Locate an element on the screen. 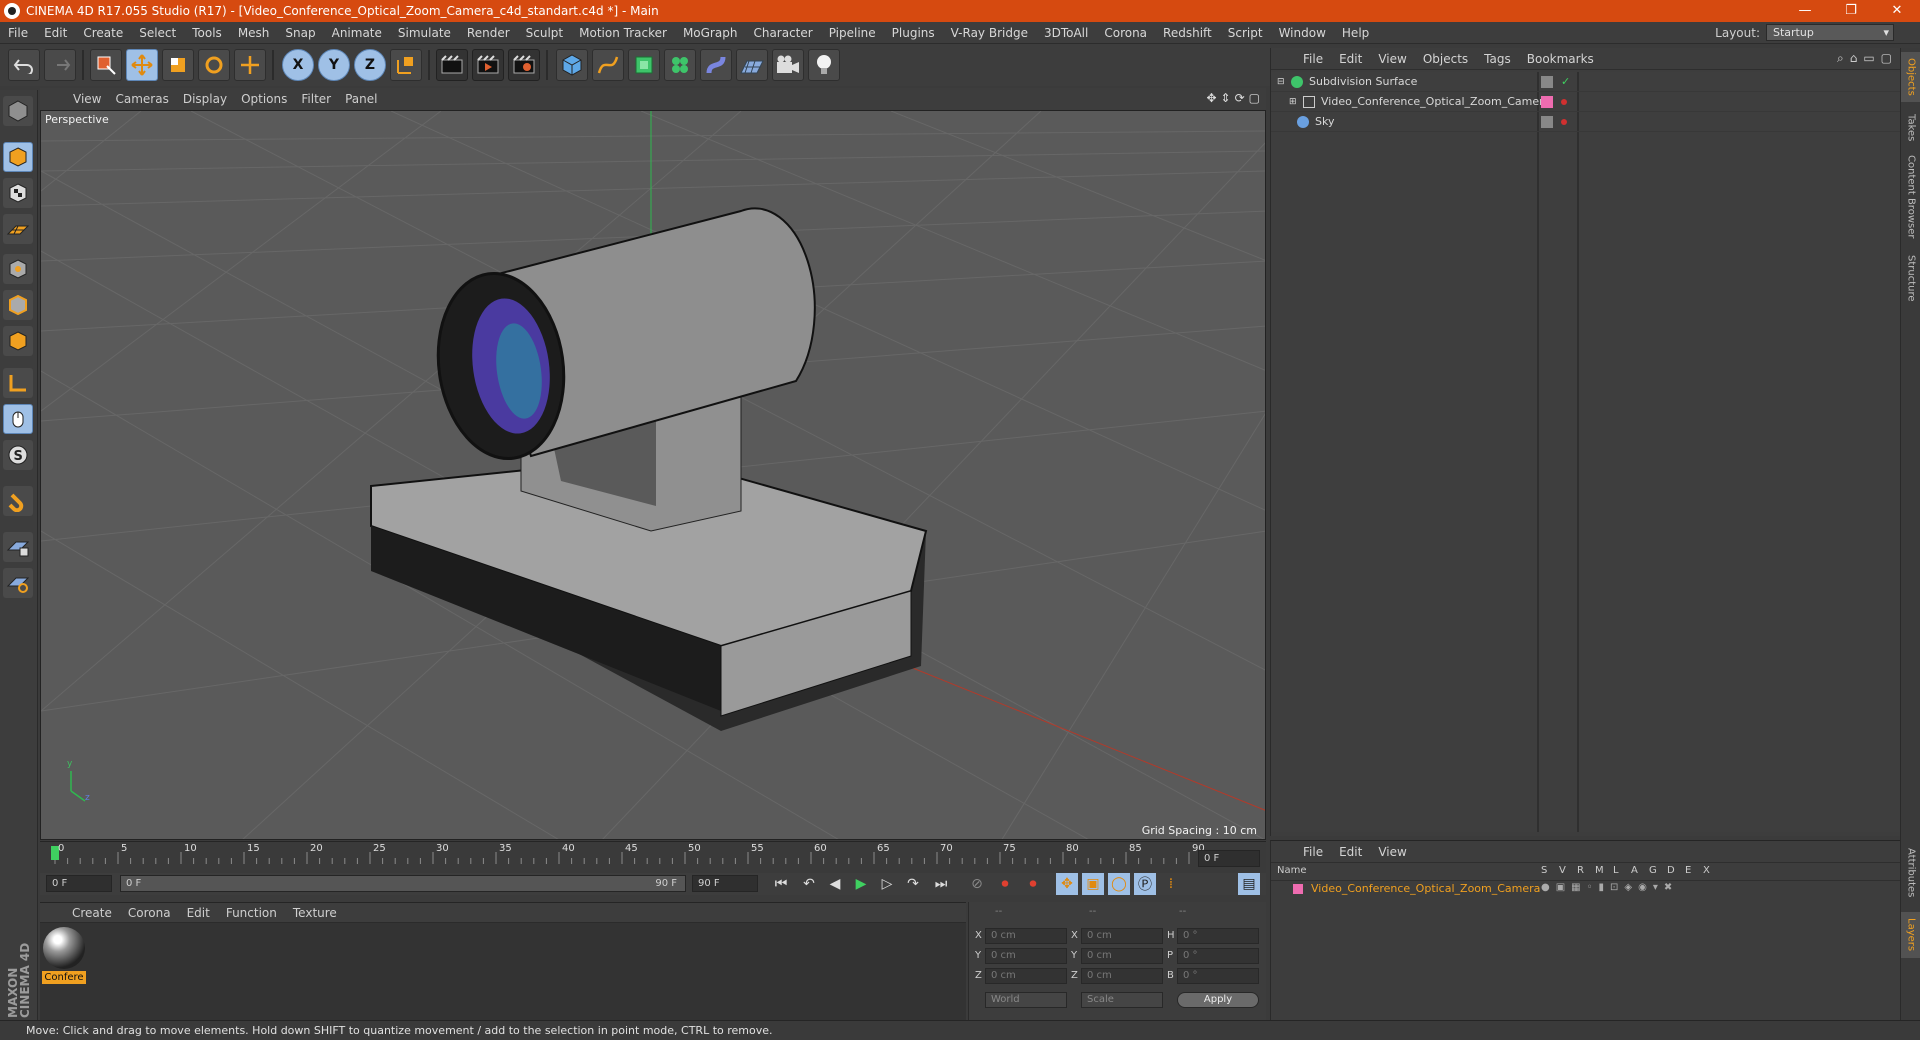 The width and height of the screenshot is (1920, 1040). tab-objects: Objects is located at coordinates (1910, 77).